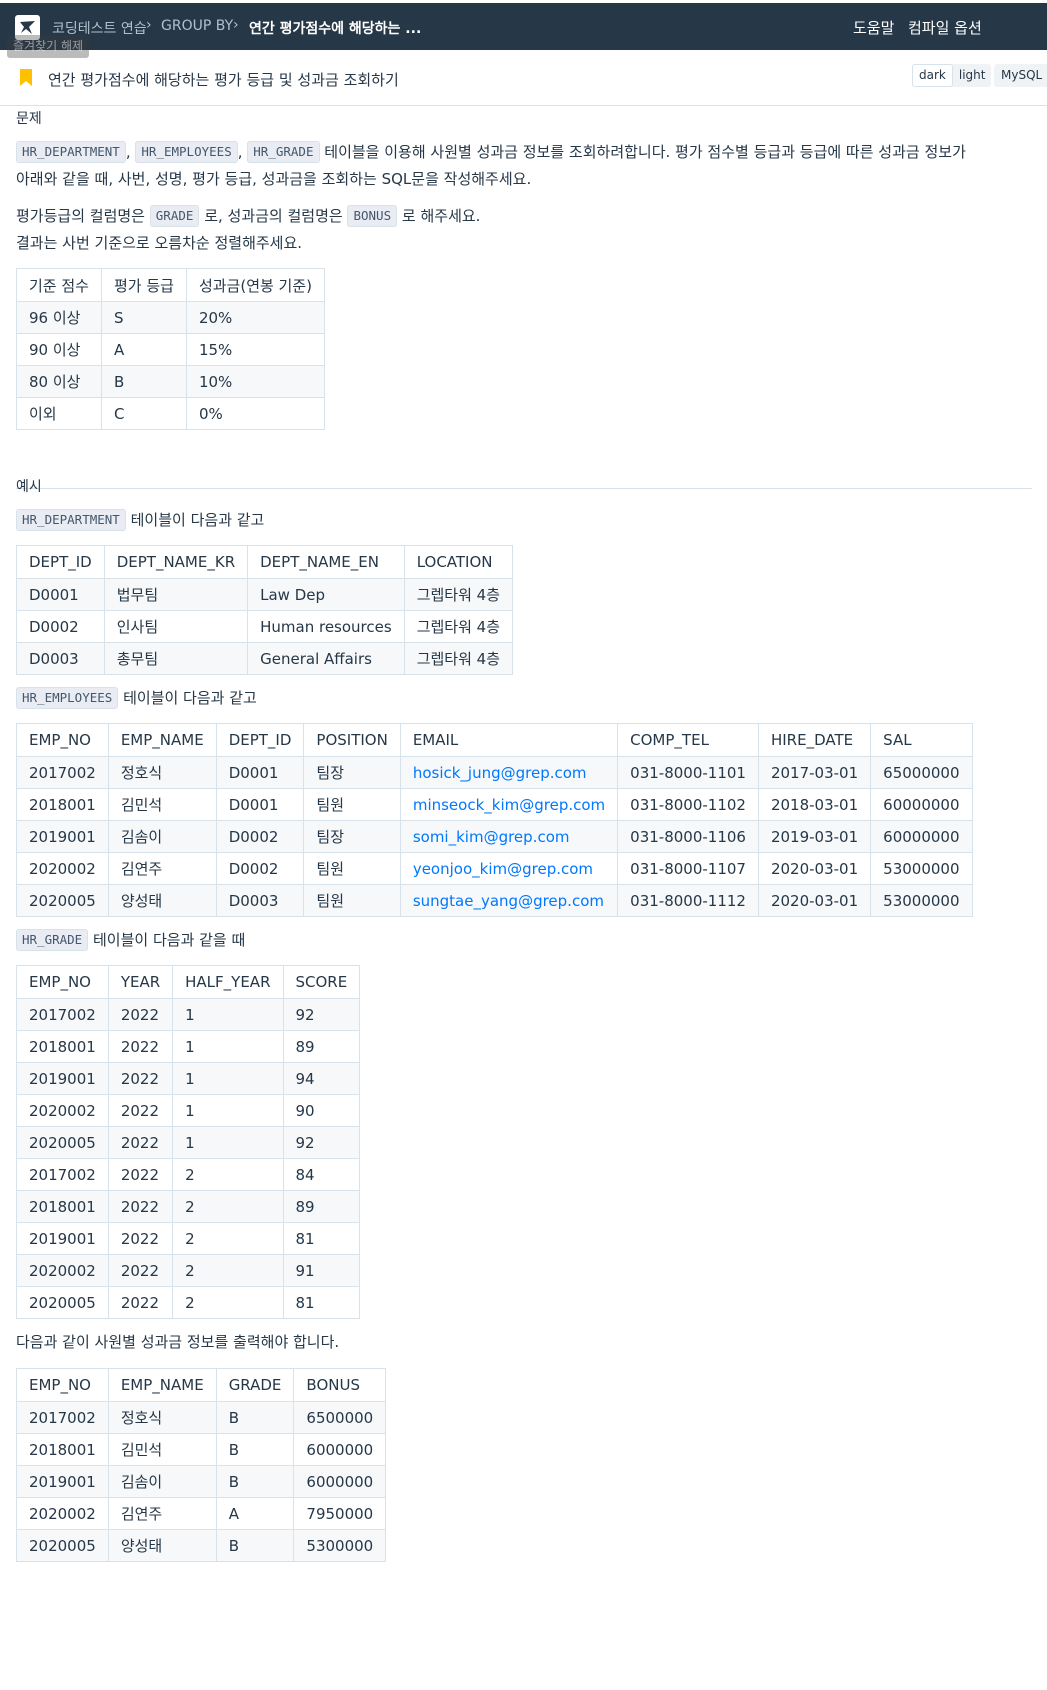 The width and height of the screenshot is (1047, 1690). Describe the element at coordinates (814, 740) in the screenshot. I see `table-header-cell: HIRE_DATE` at that location.